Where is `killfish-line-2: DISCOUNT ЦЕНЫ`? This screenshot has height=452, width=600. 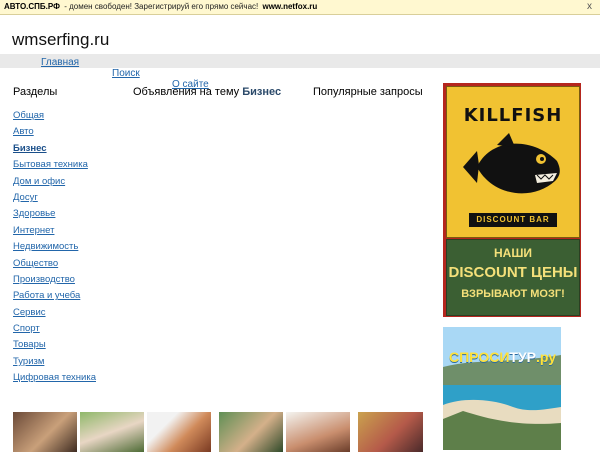
killfish-line-2: DISCOUNT ЦЕНЫ is located at coordinates (513, 272).